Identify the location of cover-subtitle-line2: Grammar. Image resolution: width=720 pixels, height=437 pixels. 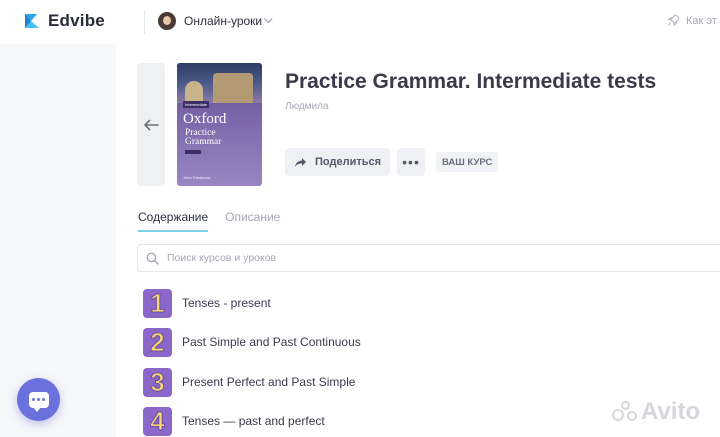
(203, 142).